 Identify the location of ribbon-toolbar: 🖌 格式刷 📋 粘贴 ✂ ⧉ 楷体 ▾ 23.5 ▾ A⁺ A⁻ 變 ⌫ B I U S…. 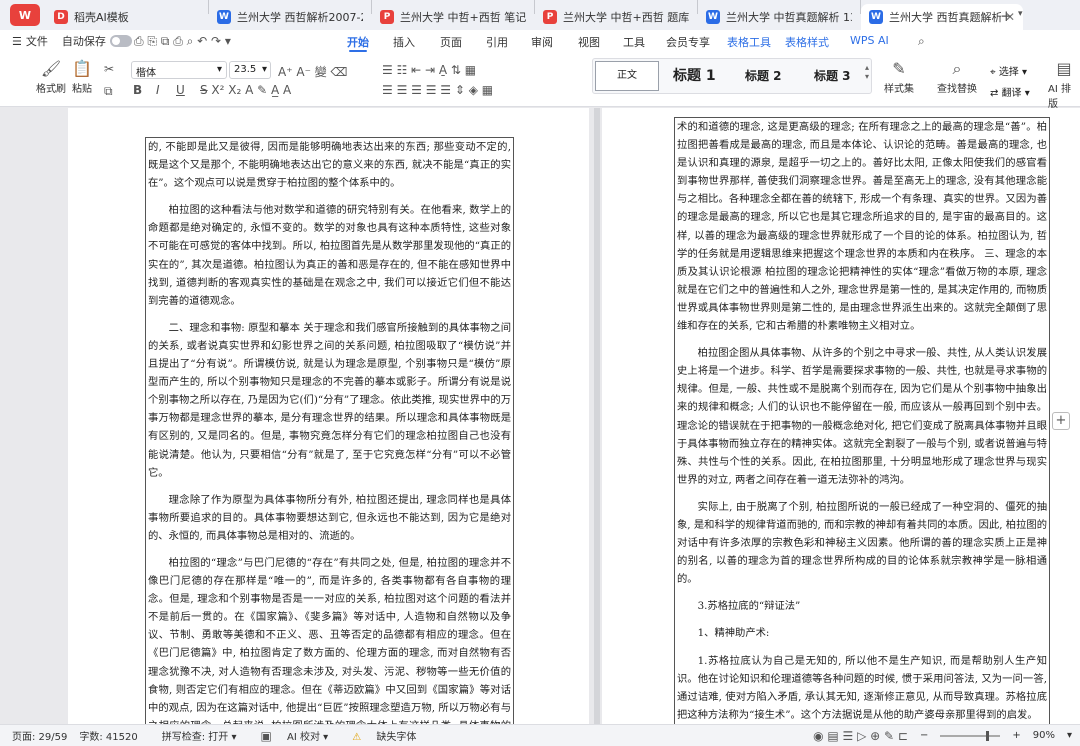
(540, 81).